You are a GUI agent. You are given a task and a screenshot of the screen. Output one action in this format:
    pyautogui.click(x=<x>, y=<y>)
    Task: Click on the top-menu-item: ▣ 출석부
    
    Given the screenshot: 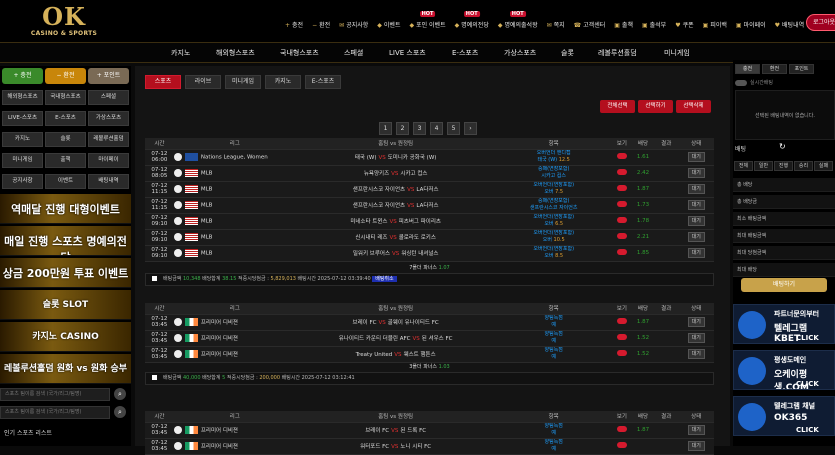 What is the action you would take?
    pyautogui.click(x=654, y=24)
    